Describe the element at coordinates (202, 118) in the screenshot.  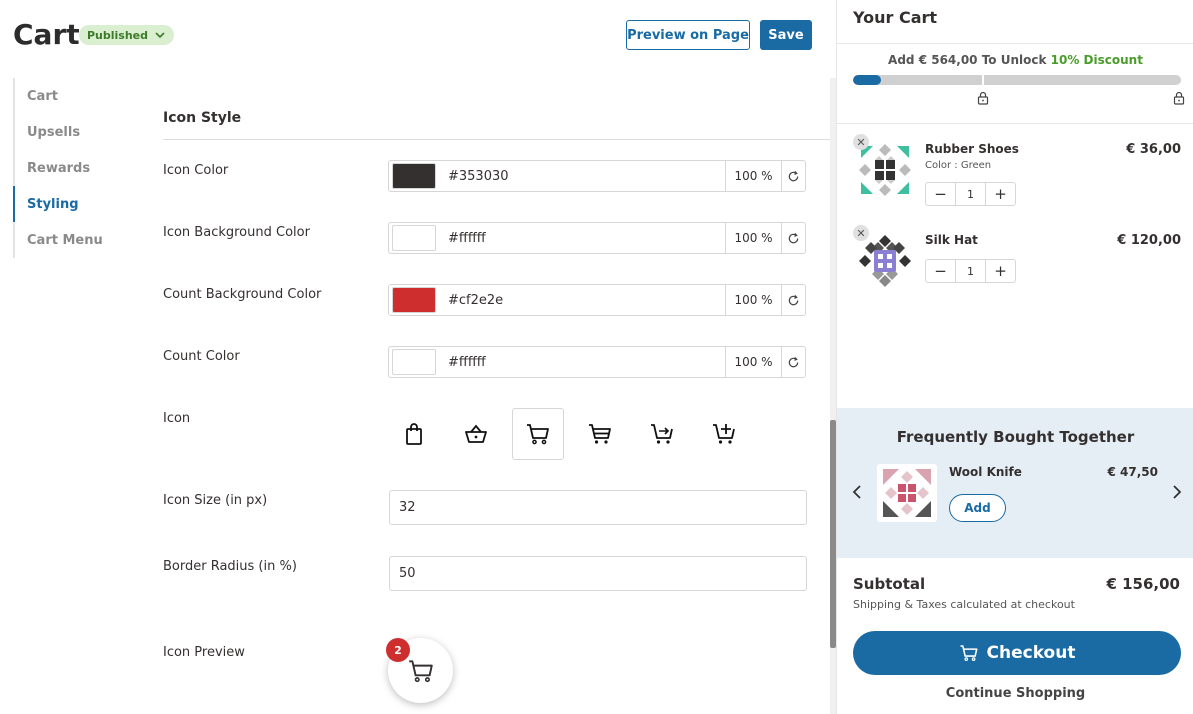
I see `section-title: Icon Style` at that location.